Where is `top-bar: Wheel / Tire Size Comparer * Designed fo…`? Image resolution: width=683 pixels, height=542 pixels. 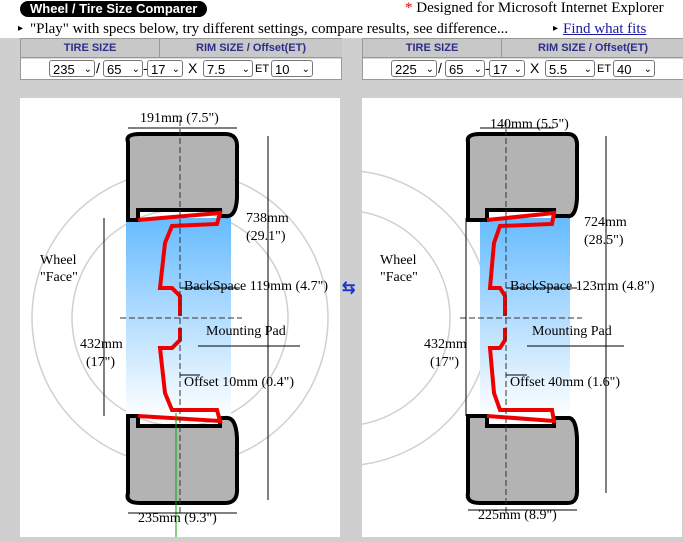
top-bar: Wheel / Tire Size Comparer * Designed fo… is located at coordinates (341, 10).